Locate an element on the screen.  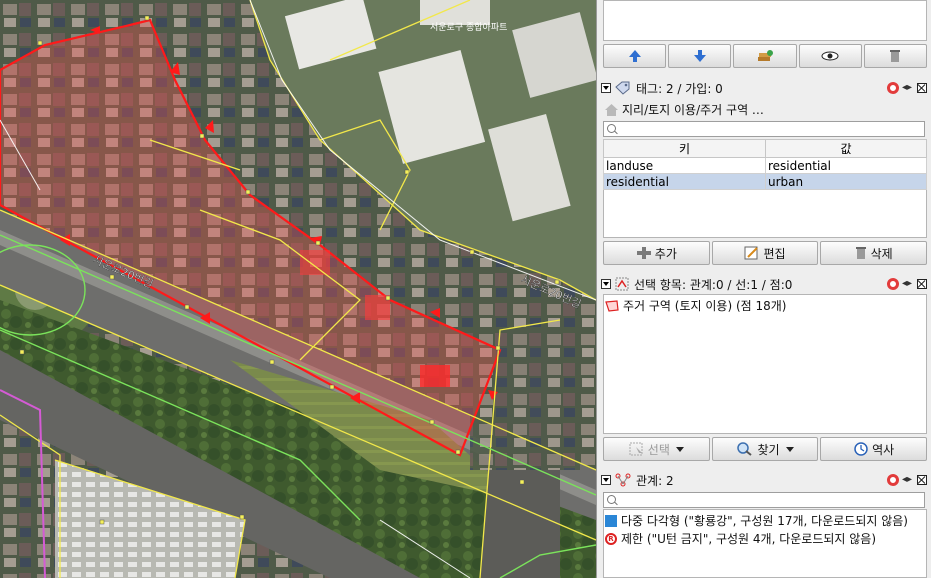
merge-layers-button is located at coordinates (765, 56).